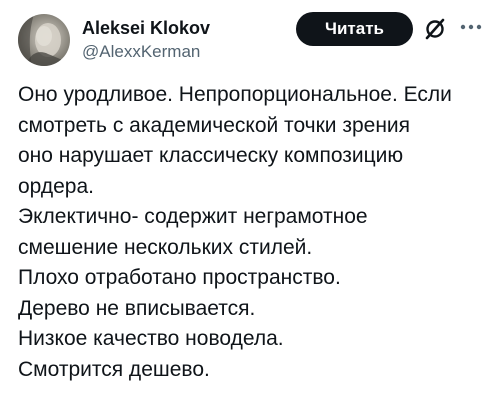  Describe the element at coordinates (56, 186) in the screenshot. I see `tweet-line: ордера.` at that location.